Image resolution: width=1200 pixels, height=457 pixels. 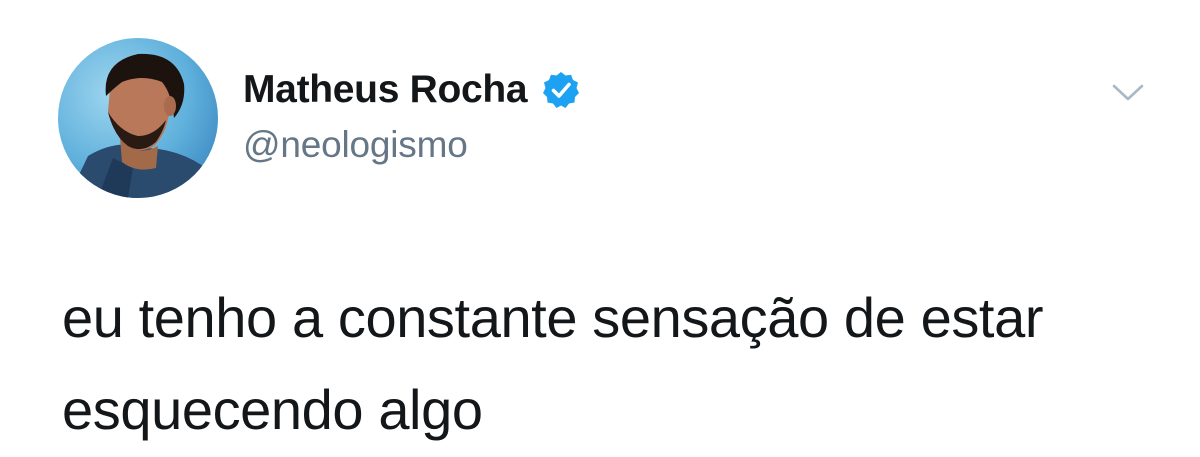 I want to click on user-handle: @neologismo, so click(x=355, y=145).